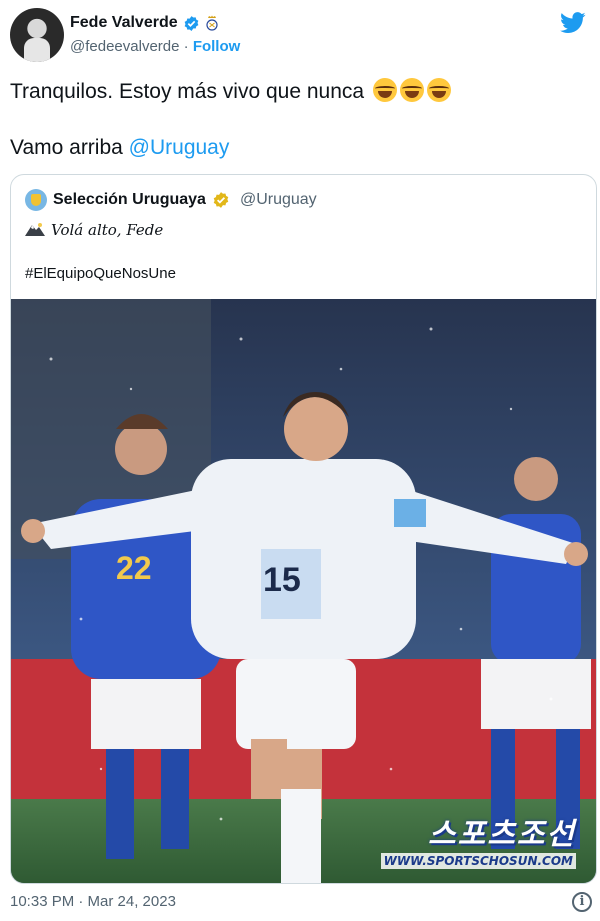 This screenshot has width=600, height=921. What do you see at coordinates (36, 200) in the screenshot?
I see `quoted-avatar` at bounding box center [36, 200].